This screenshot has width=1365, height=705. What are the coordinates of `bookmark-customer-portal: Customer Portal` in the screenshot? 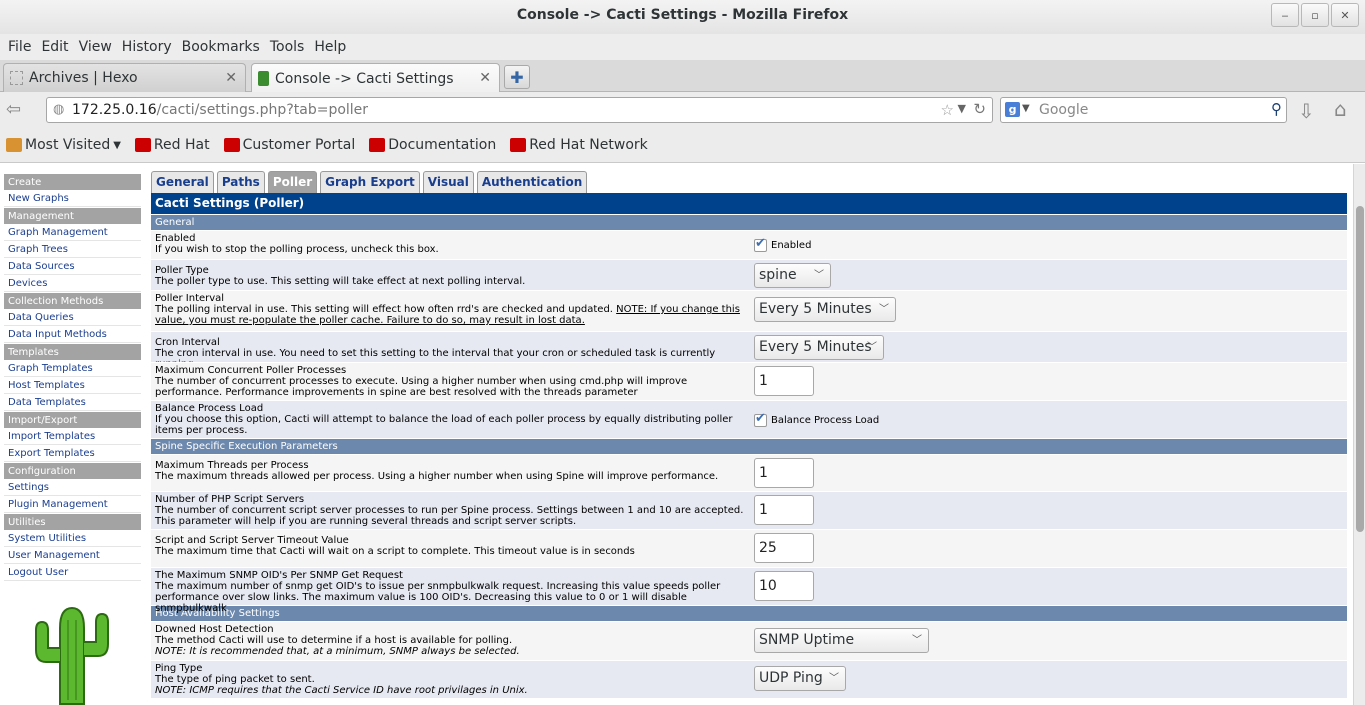 It's located at (289, 145).